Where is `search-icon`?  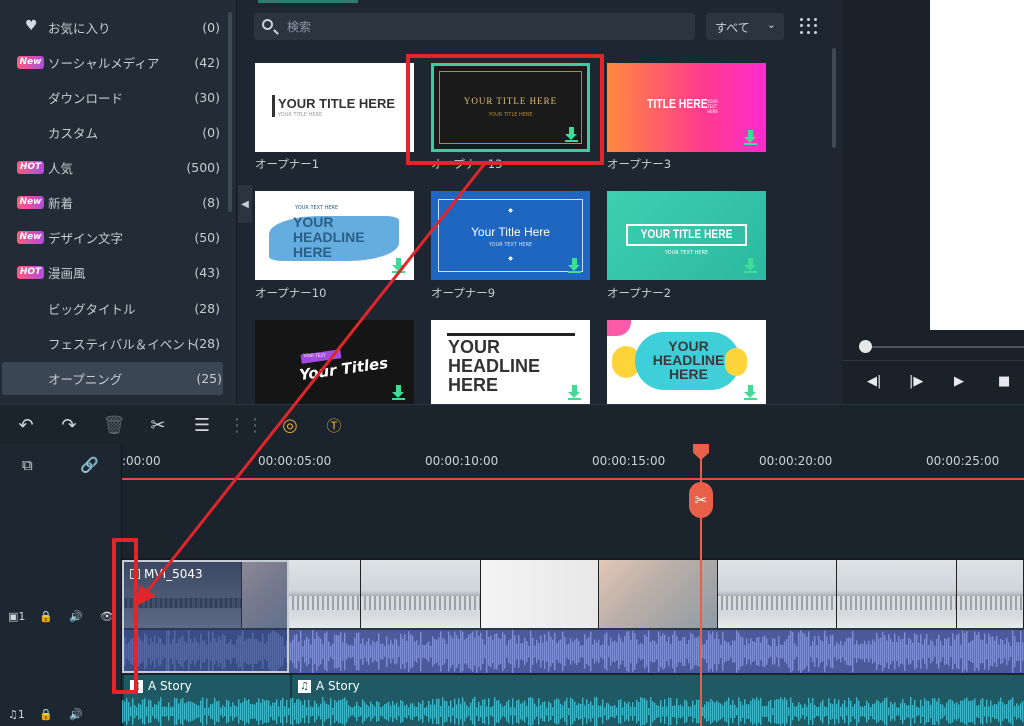
search-icon is located at coordinates (267, 24).